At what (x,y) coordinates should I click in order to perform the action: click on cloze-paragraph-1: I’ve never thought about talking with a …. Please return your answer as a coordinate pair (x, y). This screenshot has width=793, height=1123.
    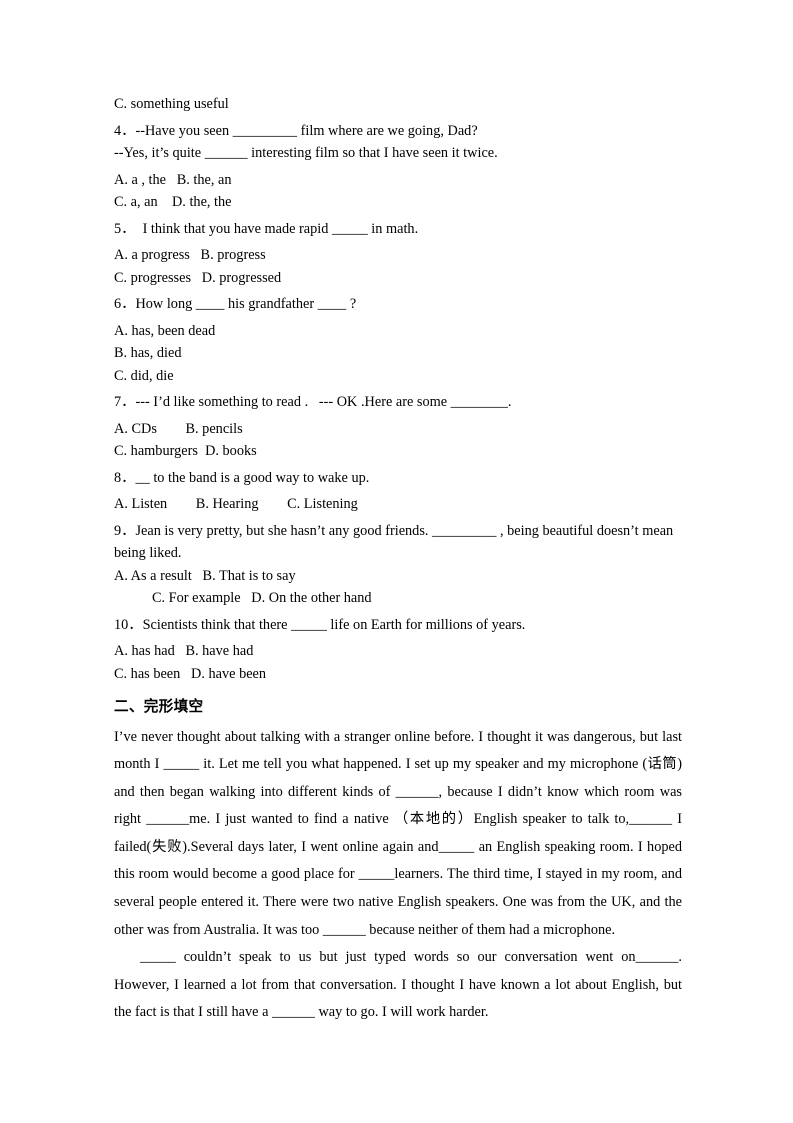
    Looking at the image, I should click on (398, 833).